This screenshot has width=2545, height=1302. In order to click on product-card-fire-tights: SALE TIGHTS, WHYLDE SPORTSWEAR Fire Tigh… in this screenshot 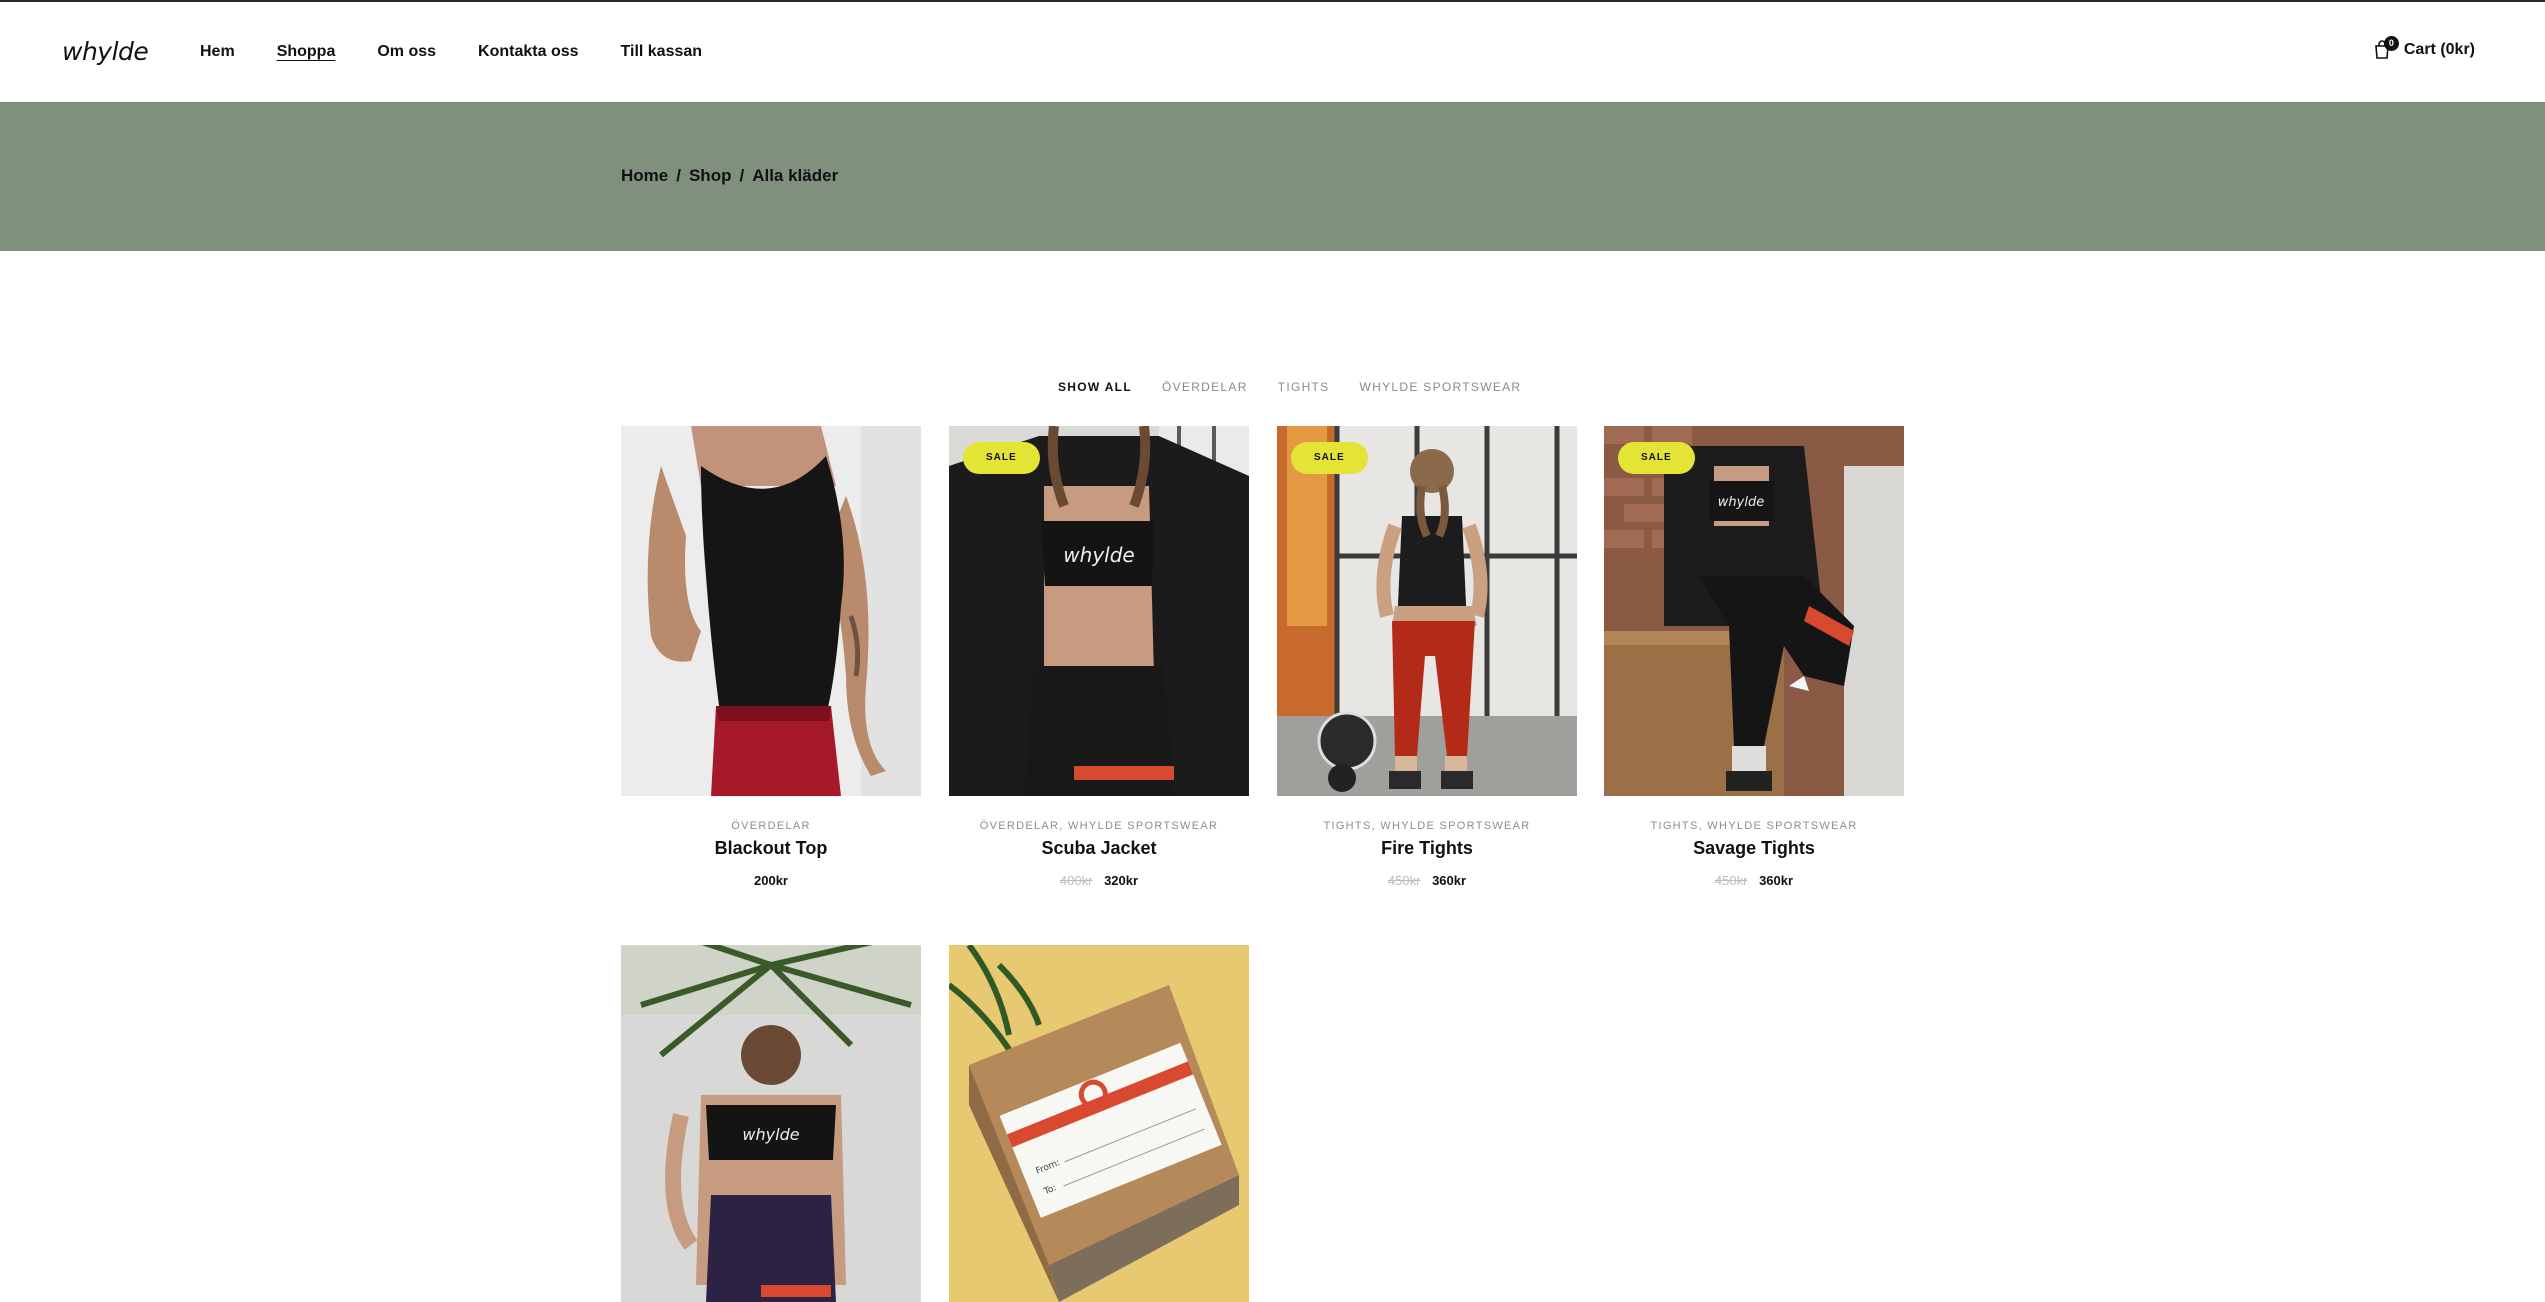, I will do `click(1427, 657)`.